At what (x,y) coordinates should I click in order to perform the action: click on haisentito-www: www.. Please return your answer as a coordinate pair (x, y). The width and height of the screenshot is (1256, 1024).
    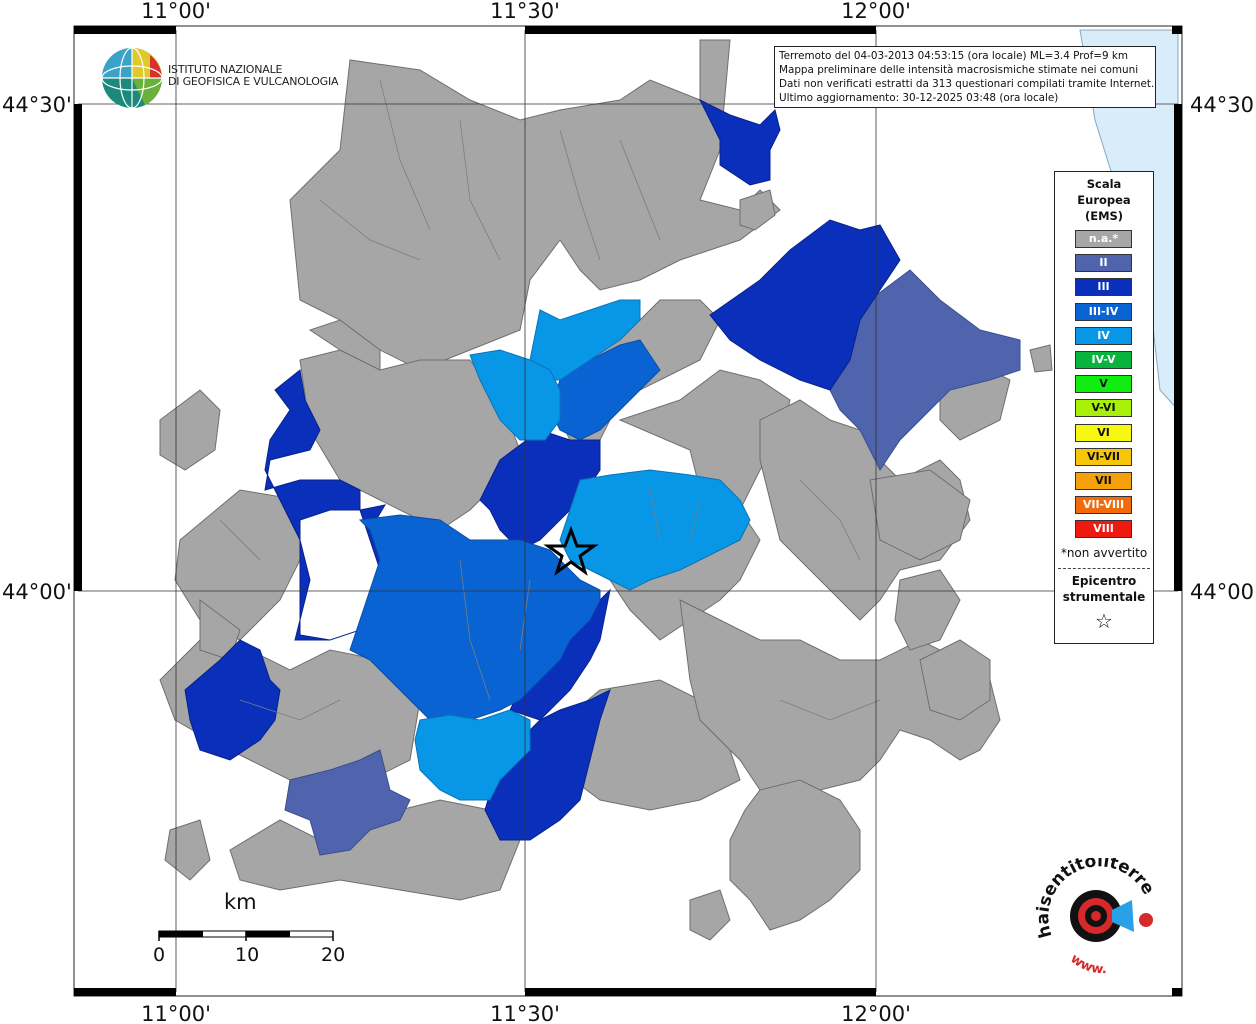
    Looking at the image, I should click on (1087, 964).